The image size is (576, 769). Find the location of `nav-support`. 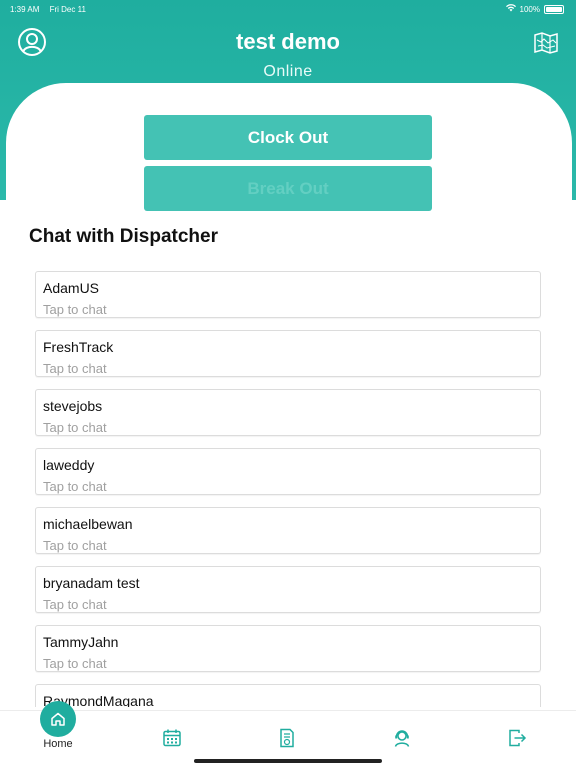

nav-support is located at coordinates (402, 738).